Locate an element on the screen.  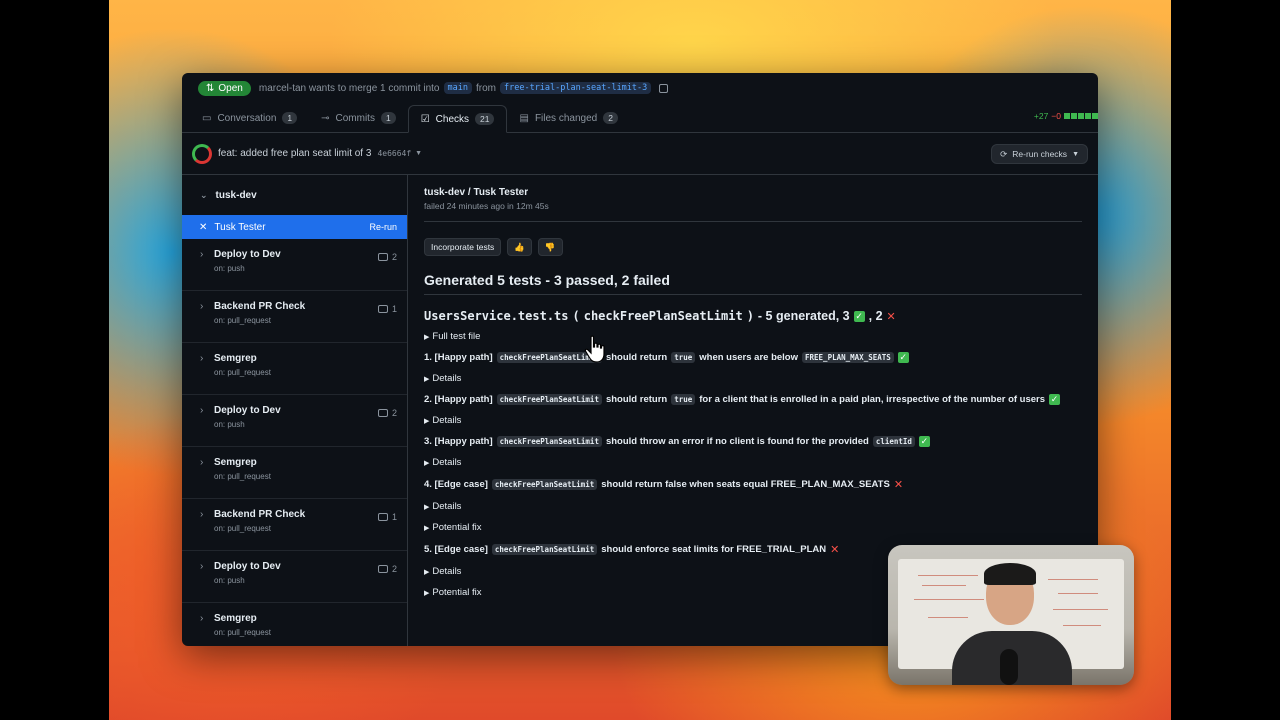
tab-label: Conversation is located at coordinates (247, 118).